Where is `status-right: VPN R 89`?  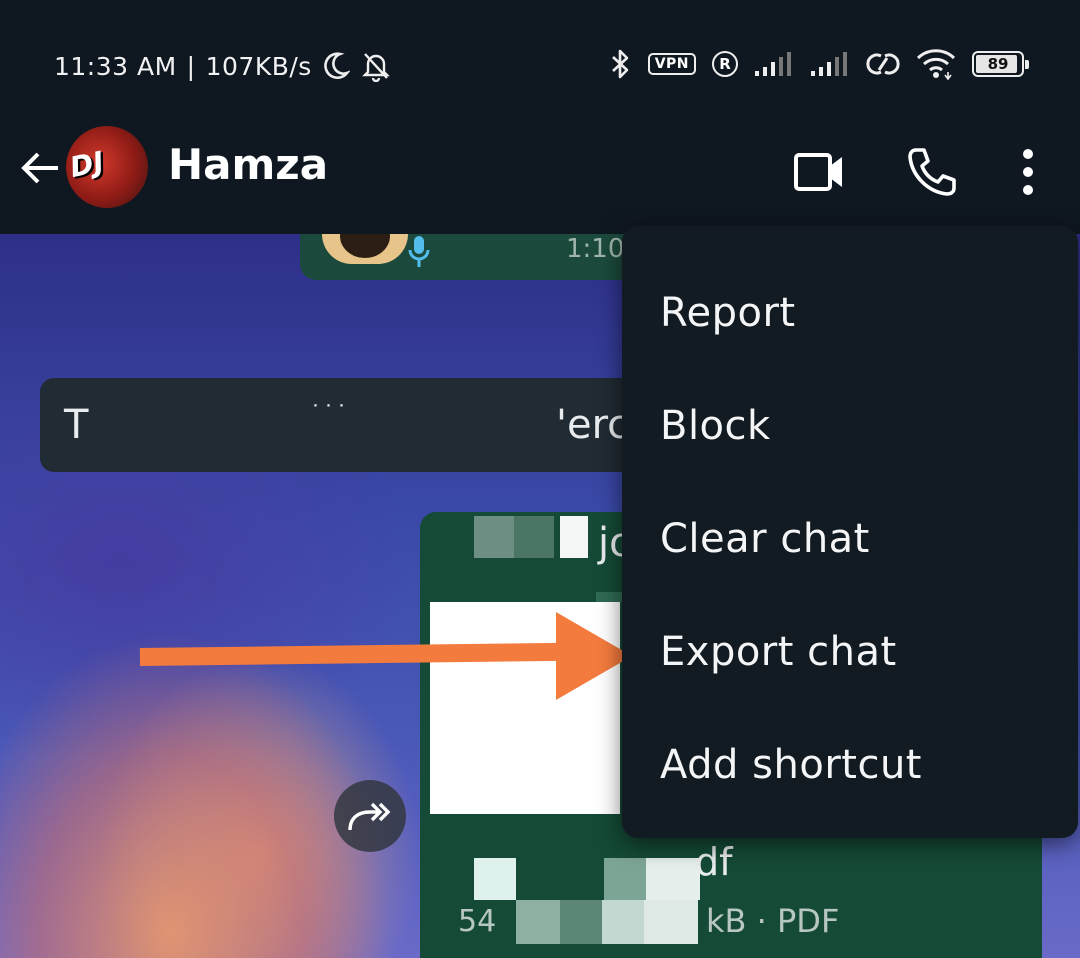 status-right: VPN R 89 is located at coordinates (819, 64).